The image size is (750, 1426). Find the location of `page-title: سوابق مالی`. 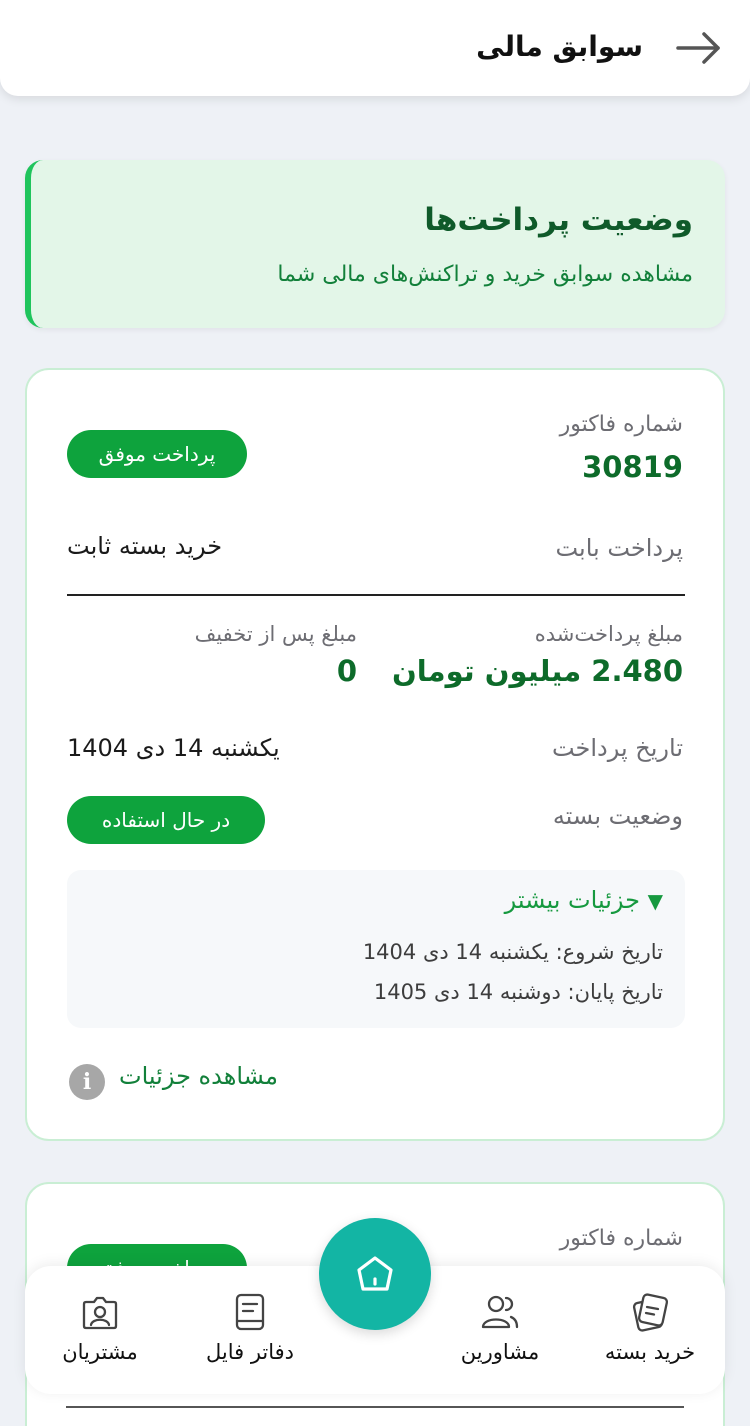

page-title: سوابق مالی is located at coordinates (559, 46).